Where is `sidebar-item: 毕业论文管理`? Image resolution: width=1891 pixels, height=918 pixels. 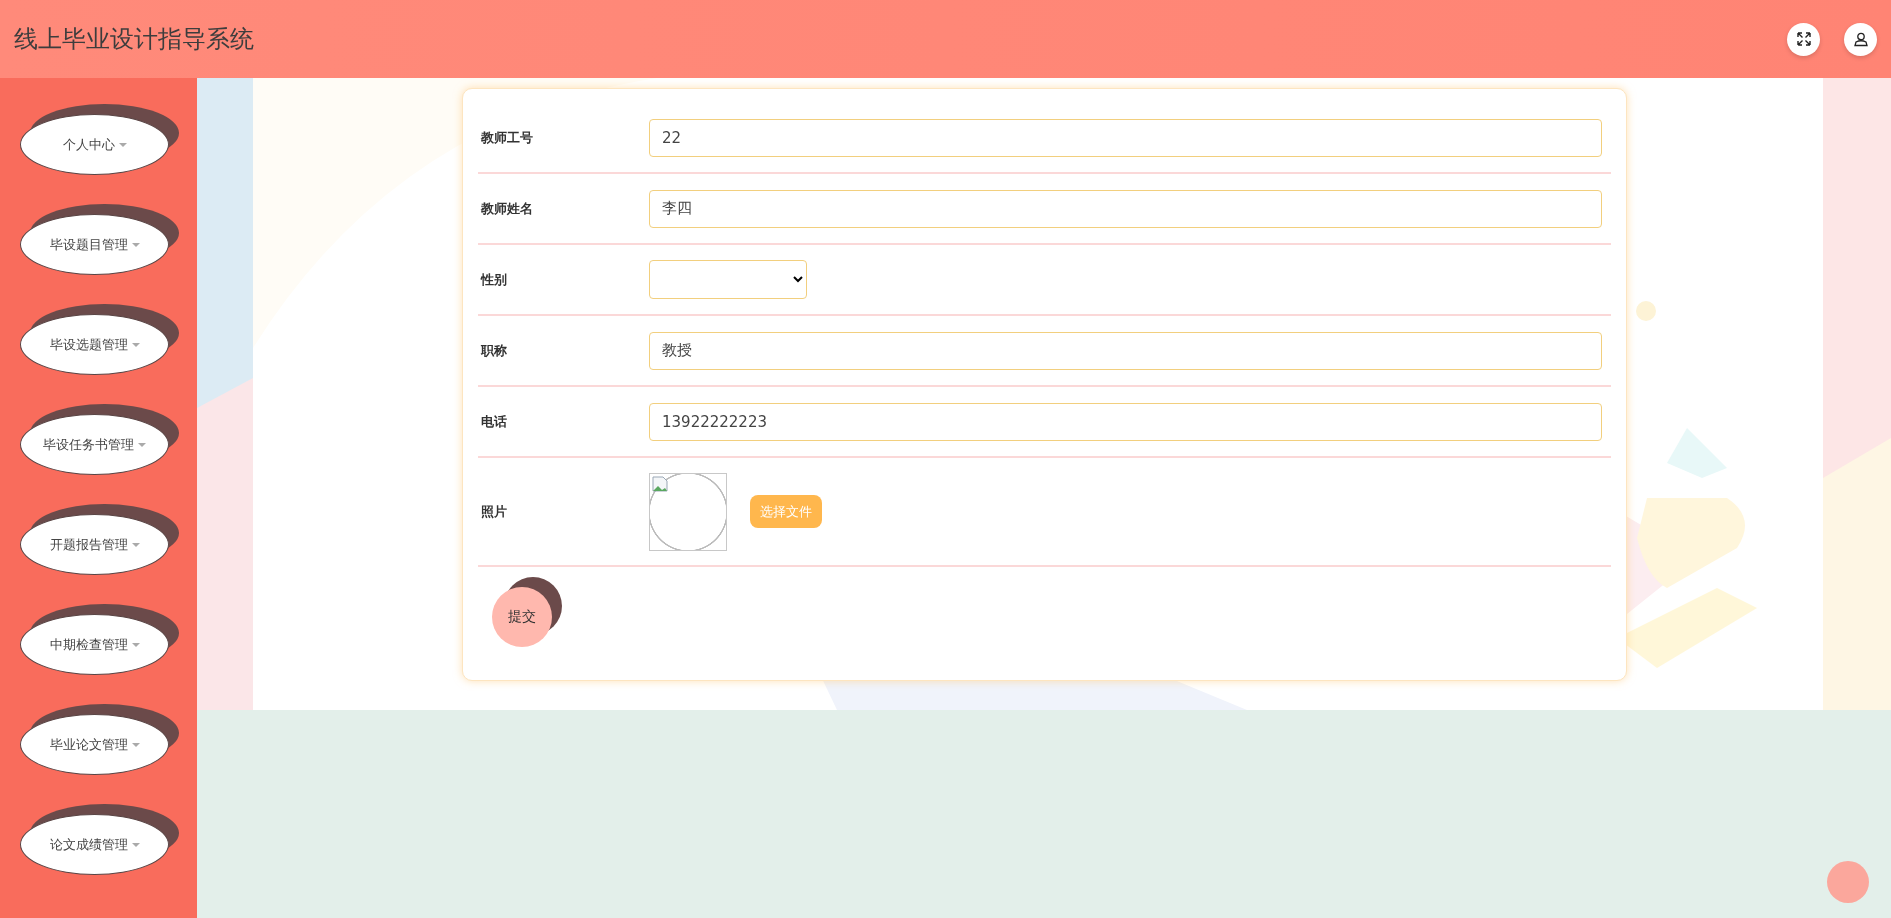
sidebar-item: 毕业论文管理 is located at coordinates (94, 744).